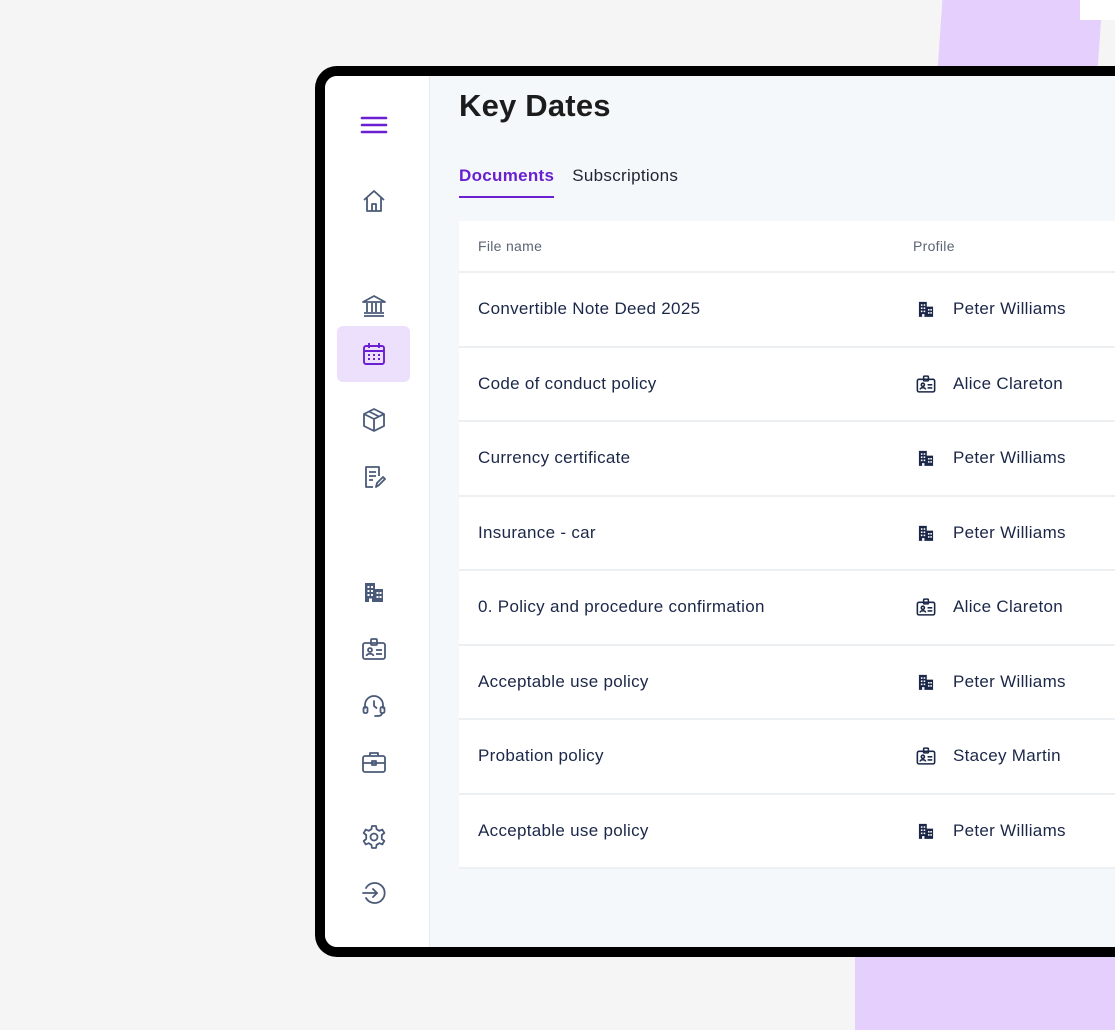 Image resolution: width=1115 pixels, height=1030 pixels. I want to click on column-header-file-name: File name, so click(686, 246).